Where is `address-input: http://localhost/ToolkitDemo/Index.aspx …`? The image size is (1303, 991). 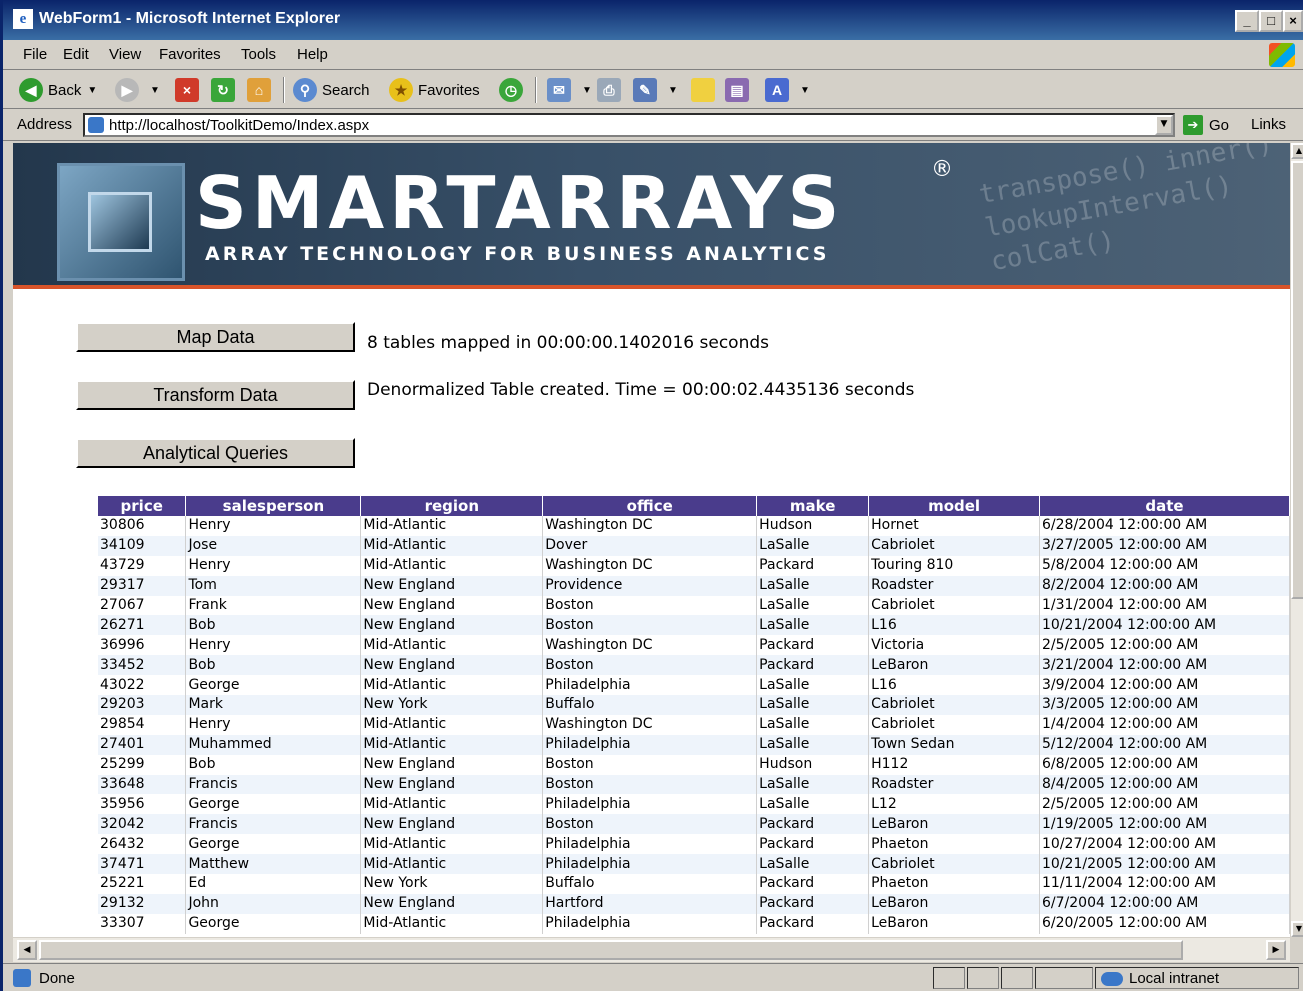 address-input: http://localhost/ToolkitDemo/Index.aspx … is located at coordinates (629, 125).